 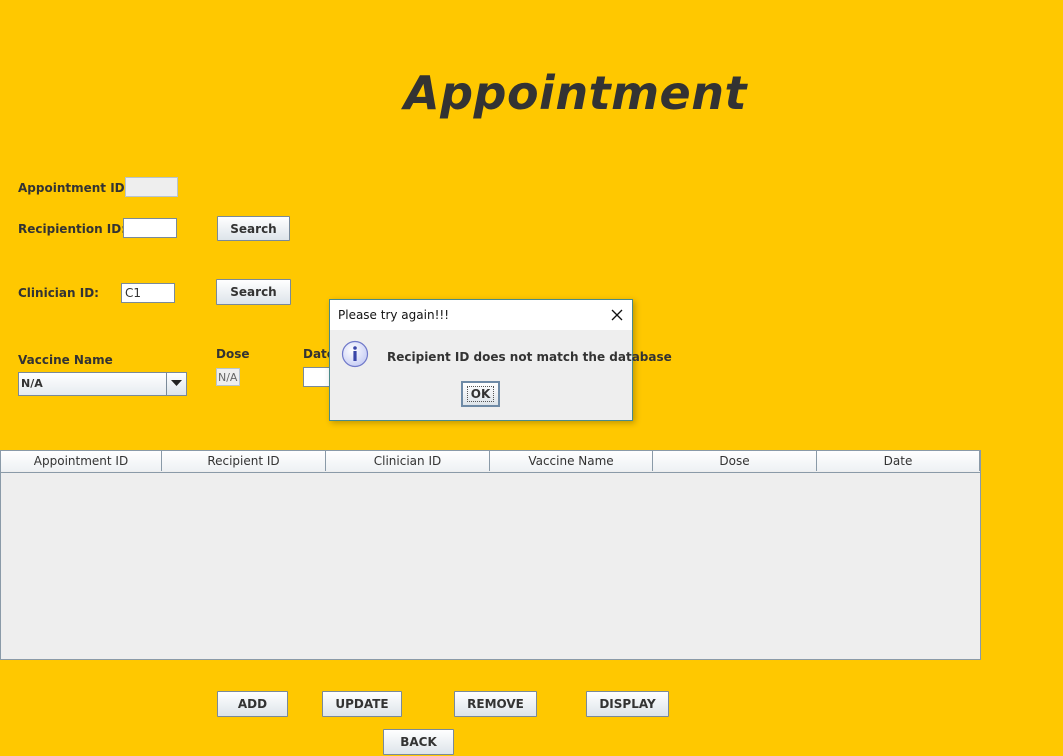 I want to click on dialog-message: Recipient ID does not match the database, so click(x=529, y=357).